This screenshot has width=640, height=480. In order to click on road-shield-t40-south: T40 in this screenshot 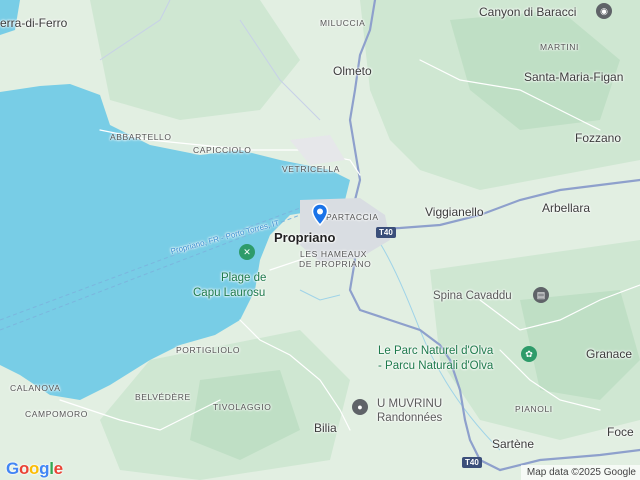, I will do `click(472, 462)`.